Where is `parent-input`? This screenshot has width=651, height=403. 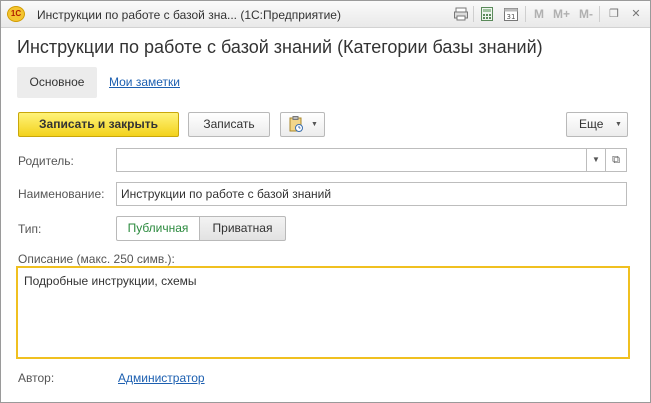 parent-input is located at coordinates (351, 160).